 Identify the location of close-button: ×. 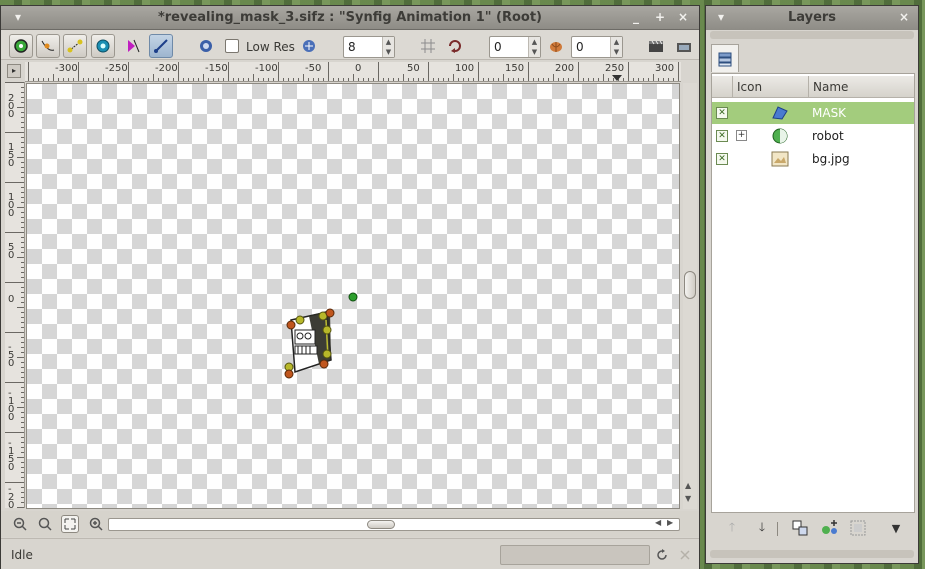
(683, 17).